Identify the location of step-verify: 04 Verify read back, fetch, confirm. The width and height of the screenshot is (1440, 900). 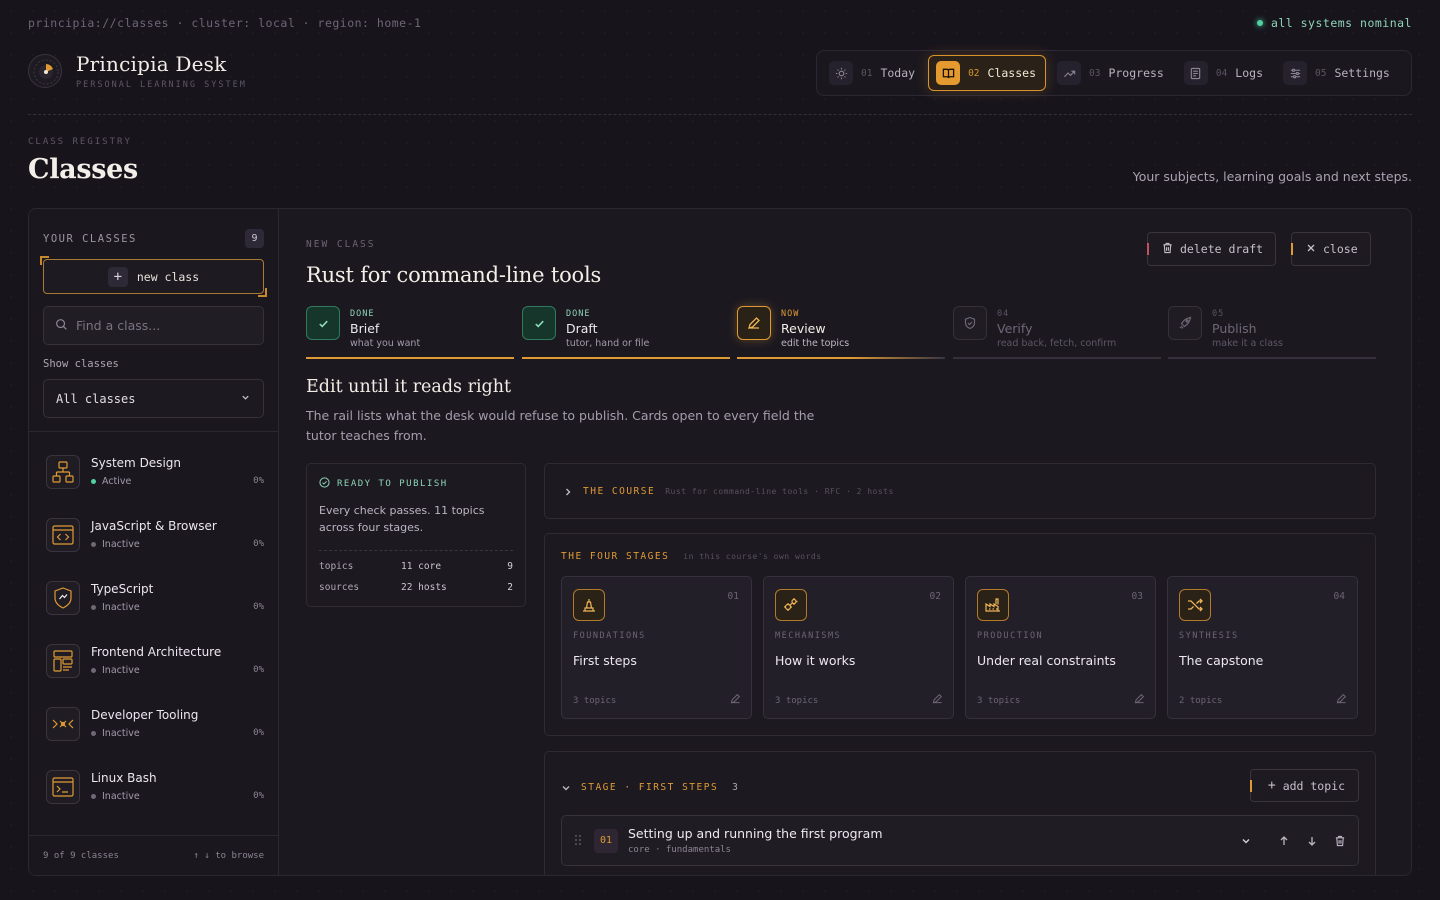
(1057, 333).